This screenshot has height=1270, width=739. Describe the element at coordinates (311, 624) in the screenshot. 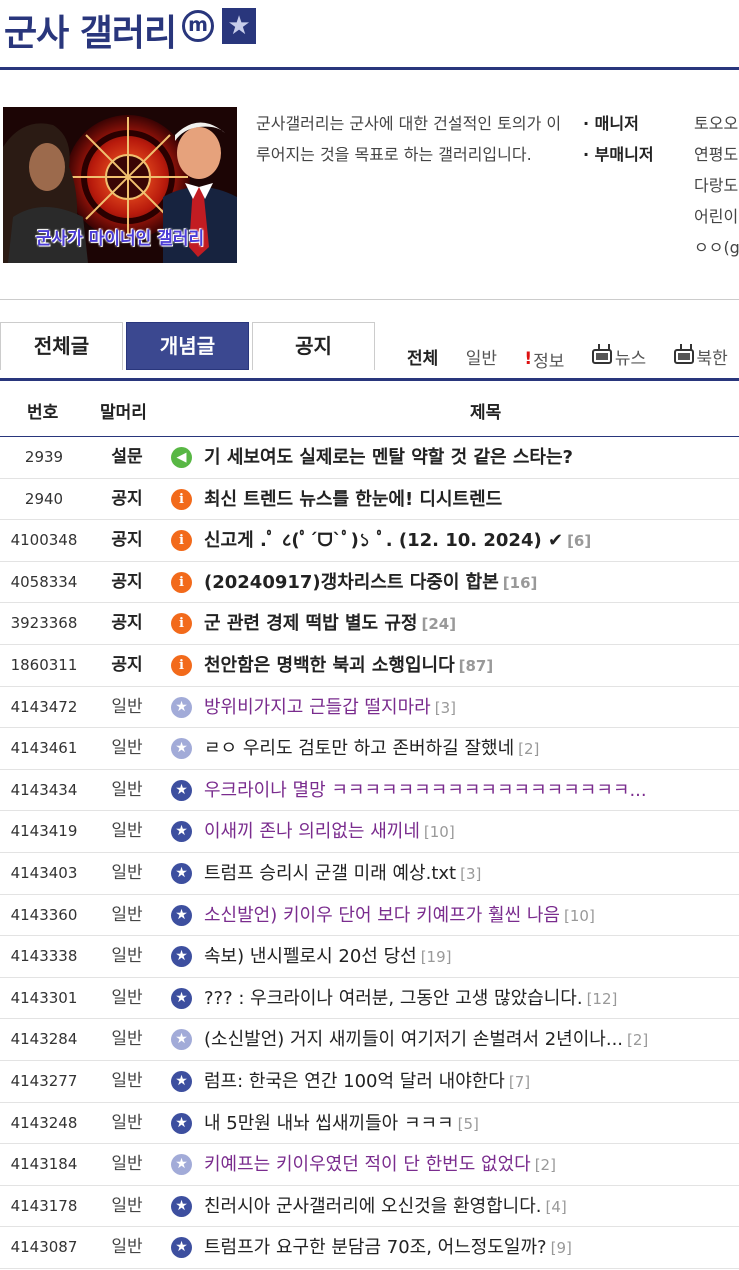

I see `post-title: 군 관련 경제 떡밥 별도 규정` at that location.